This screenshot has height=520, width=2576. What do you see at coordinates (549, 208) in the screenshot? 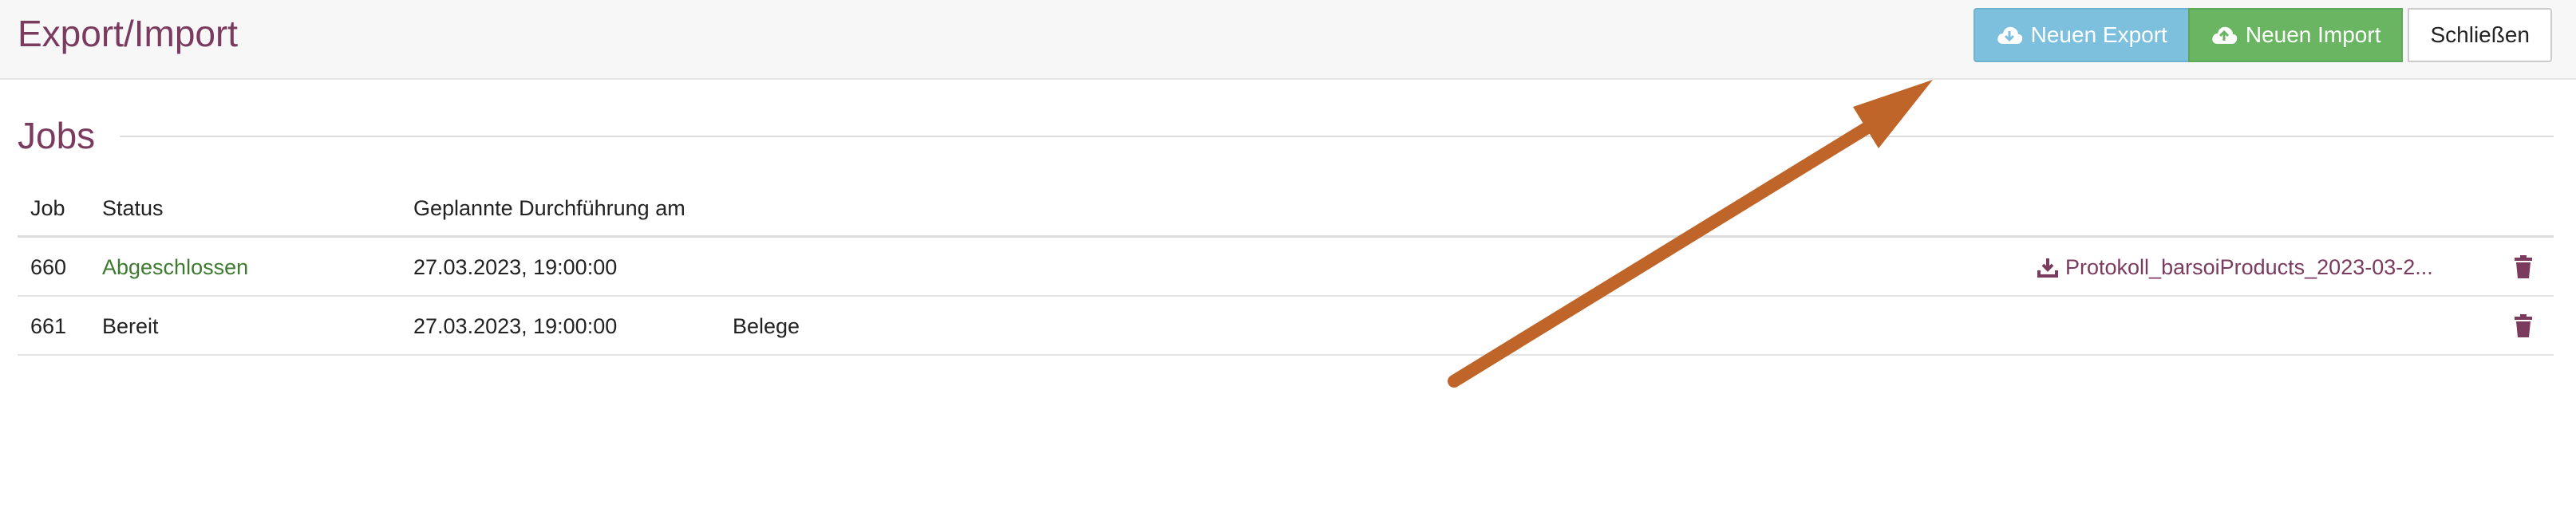
I see `column-header-date: Geplannte Durchführung am` at bounding box center [549, 208].